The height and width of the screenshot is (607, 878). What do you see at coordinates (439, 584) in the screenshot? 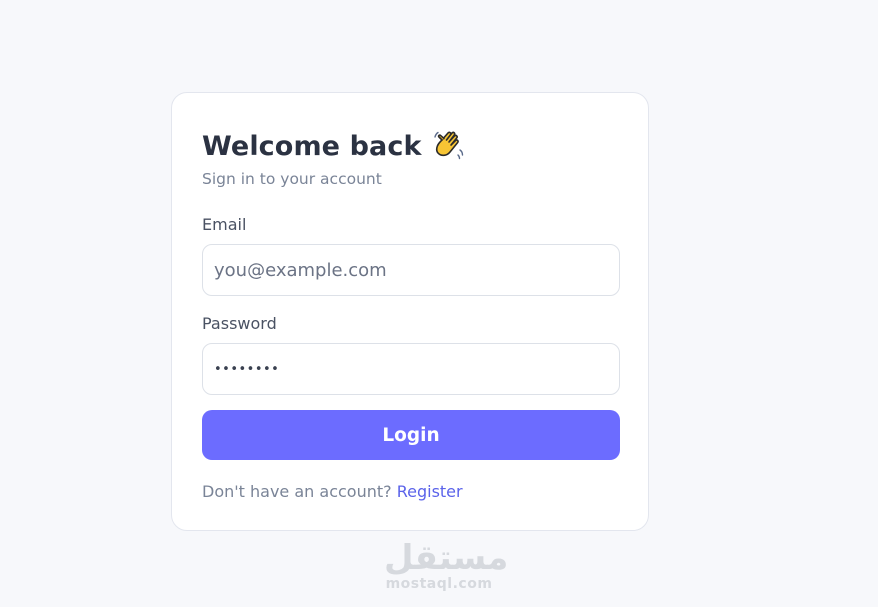
I see `watermark-domain: mostaql.com` at bounding box center [439, 584].